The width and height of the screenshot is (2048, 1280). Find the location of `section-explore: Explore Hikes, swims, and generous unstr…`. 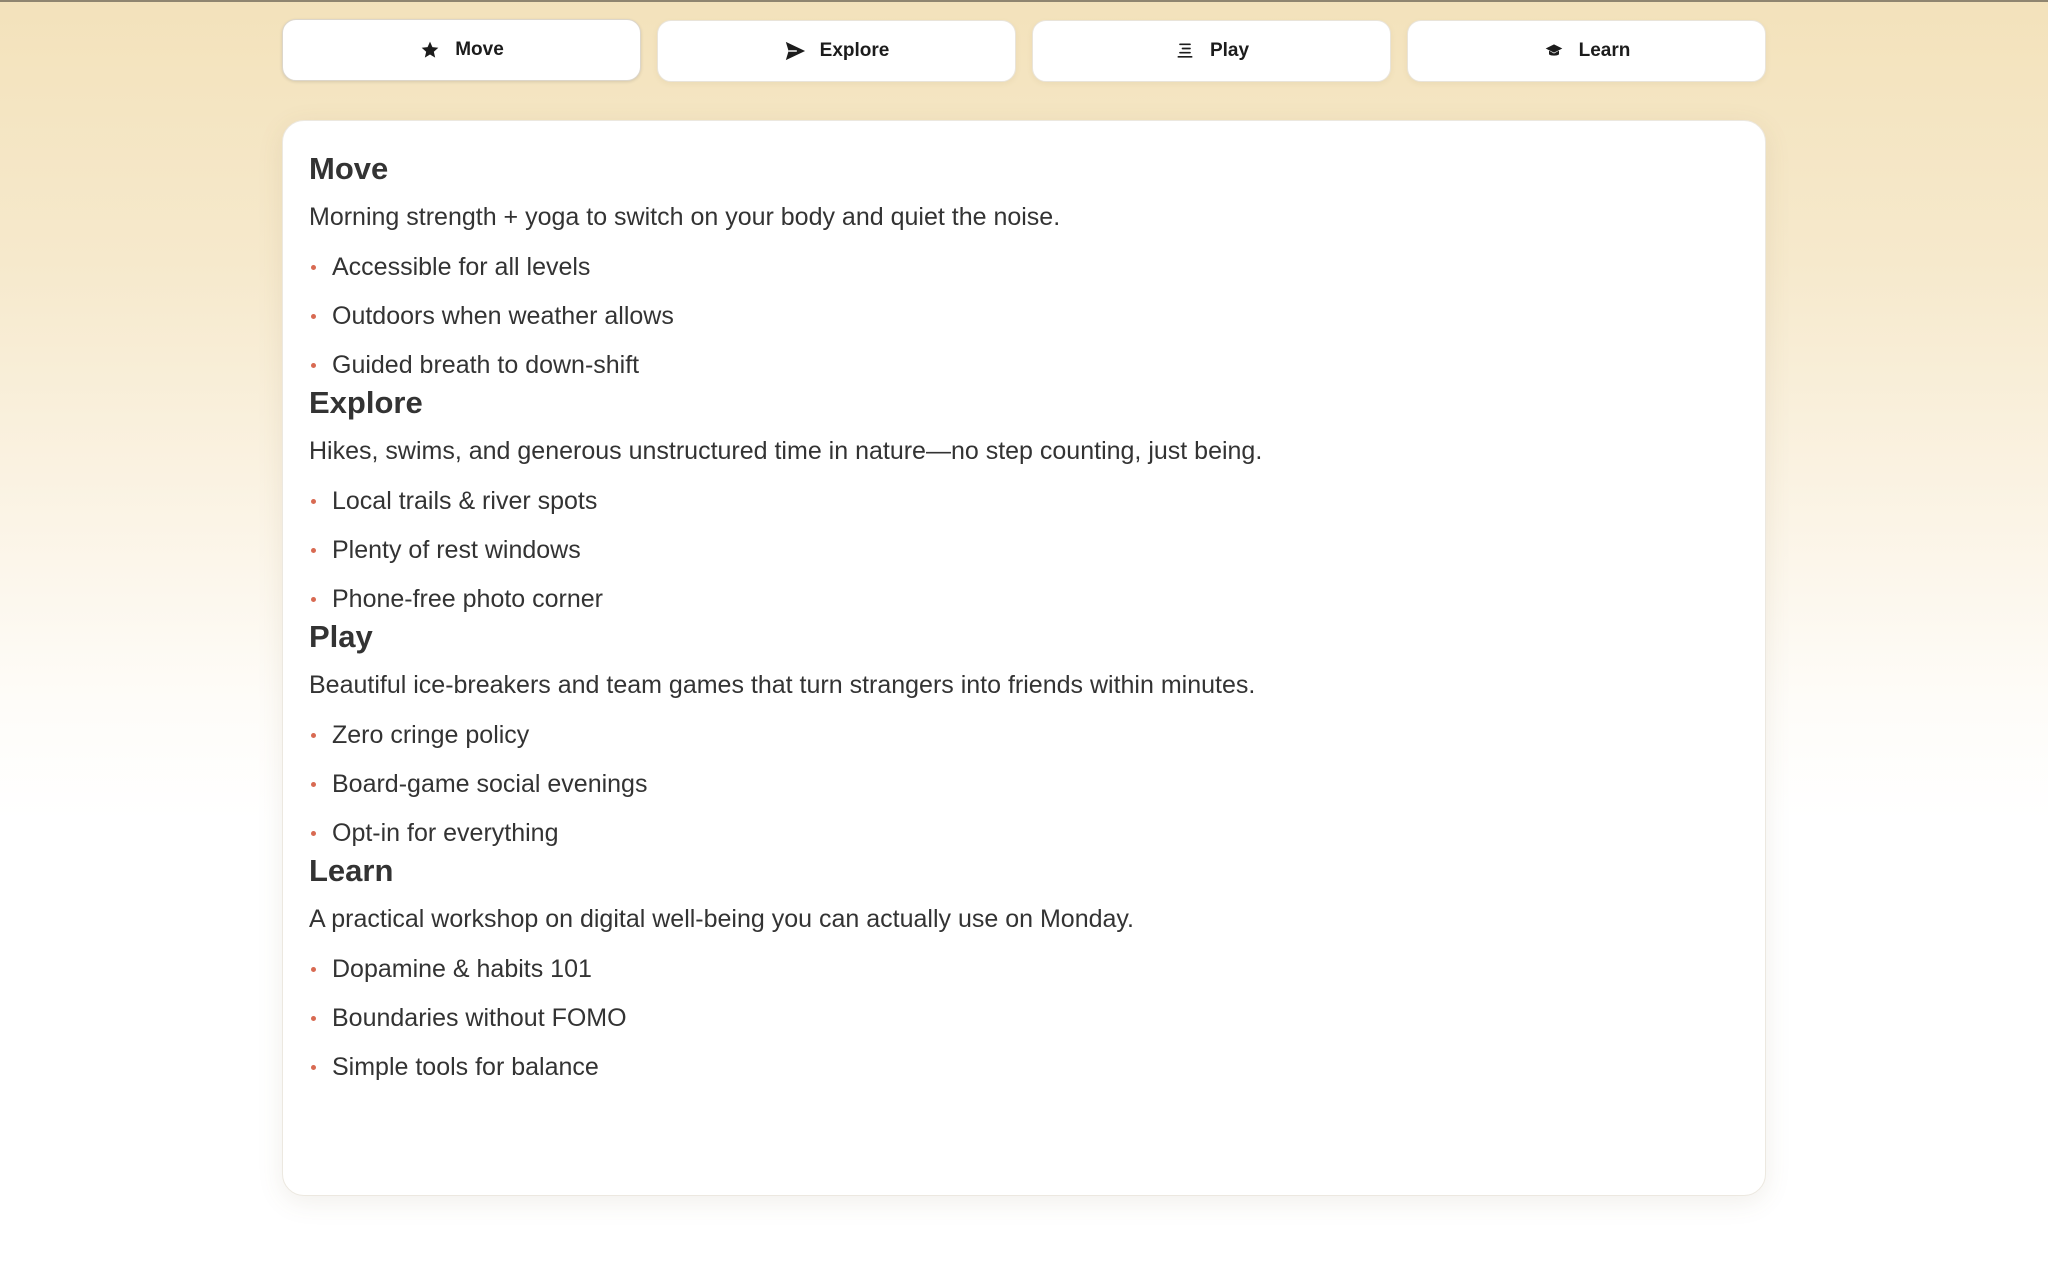

section-explore: Explore Hikes, swims, and generous unstr… is located at coordinates (1024, 500).